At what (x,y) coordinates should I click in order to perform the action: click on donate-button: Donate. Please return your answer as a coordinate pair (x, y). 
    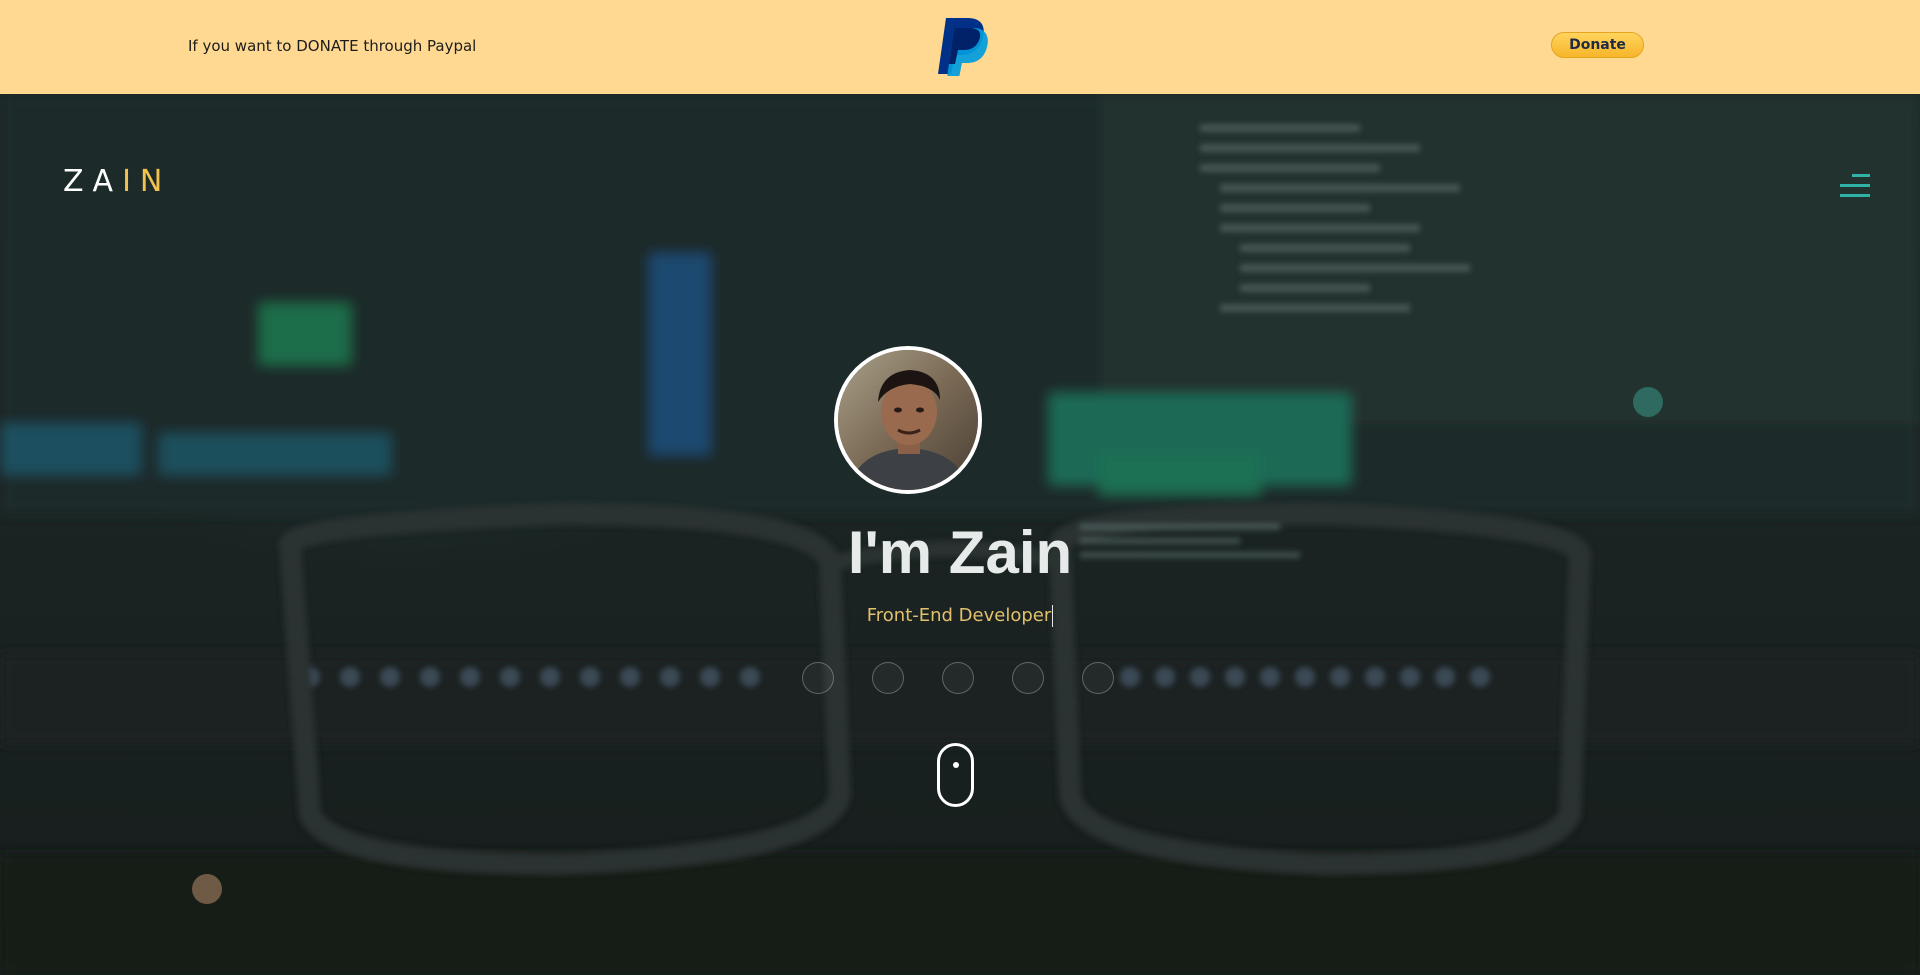
    Looking at the image, I should click on (1597, 45).